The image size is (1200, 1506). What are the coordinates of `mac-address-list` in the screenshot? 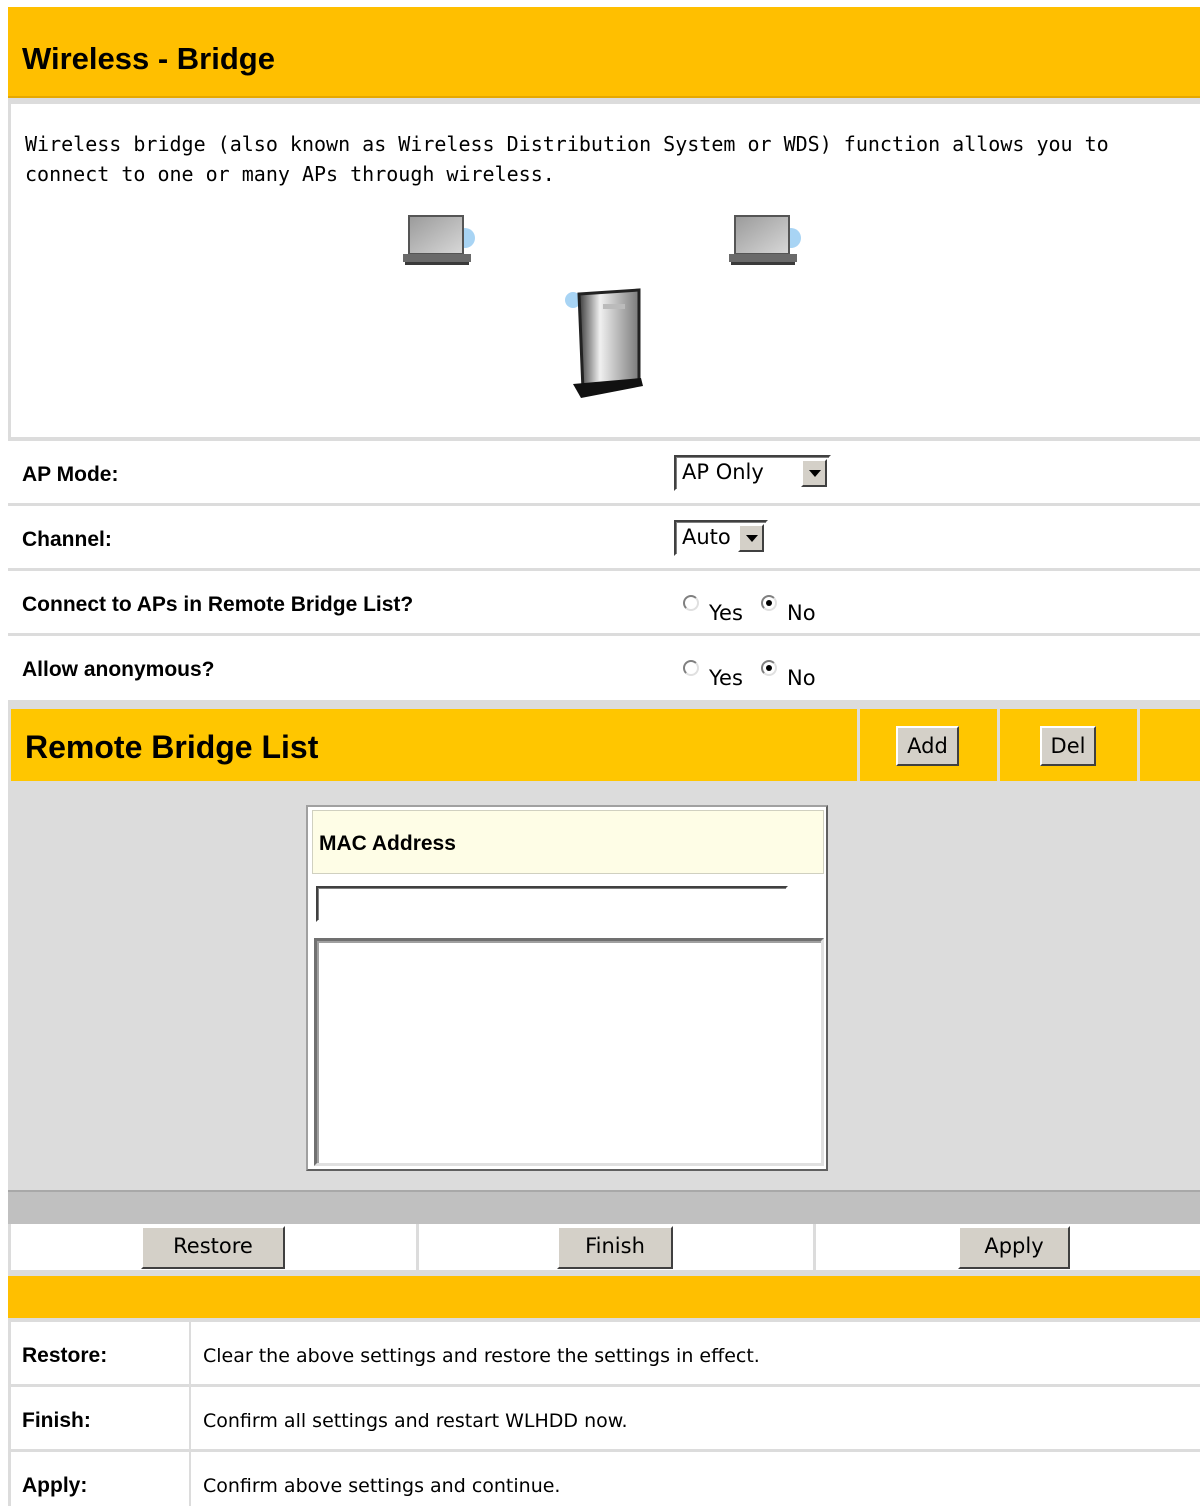 It's located at (569, 1052).